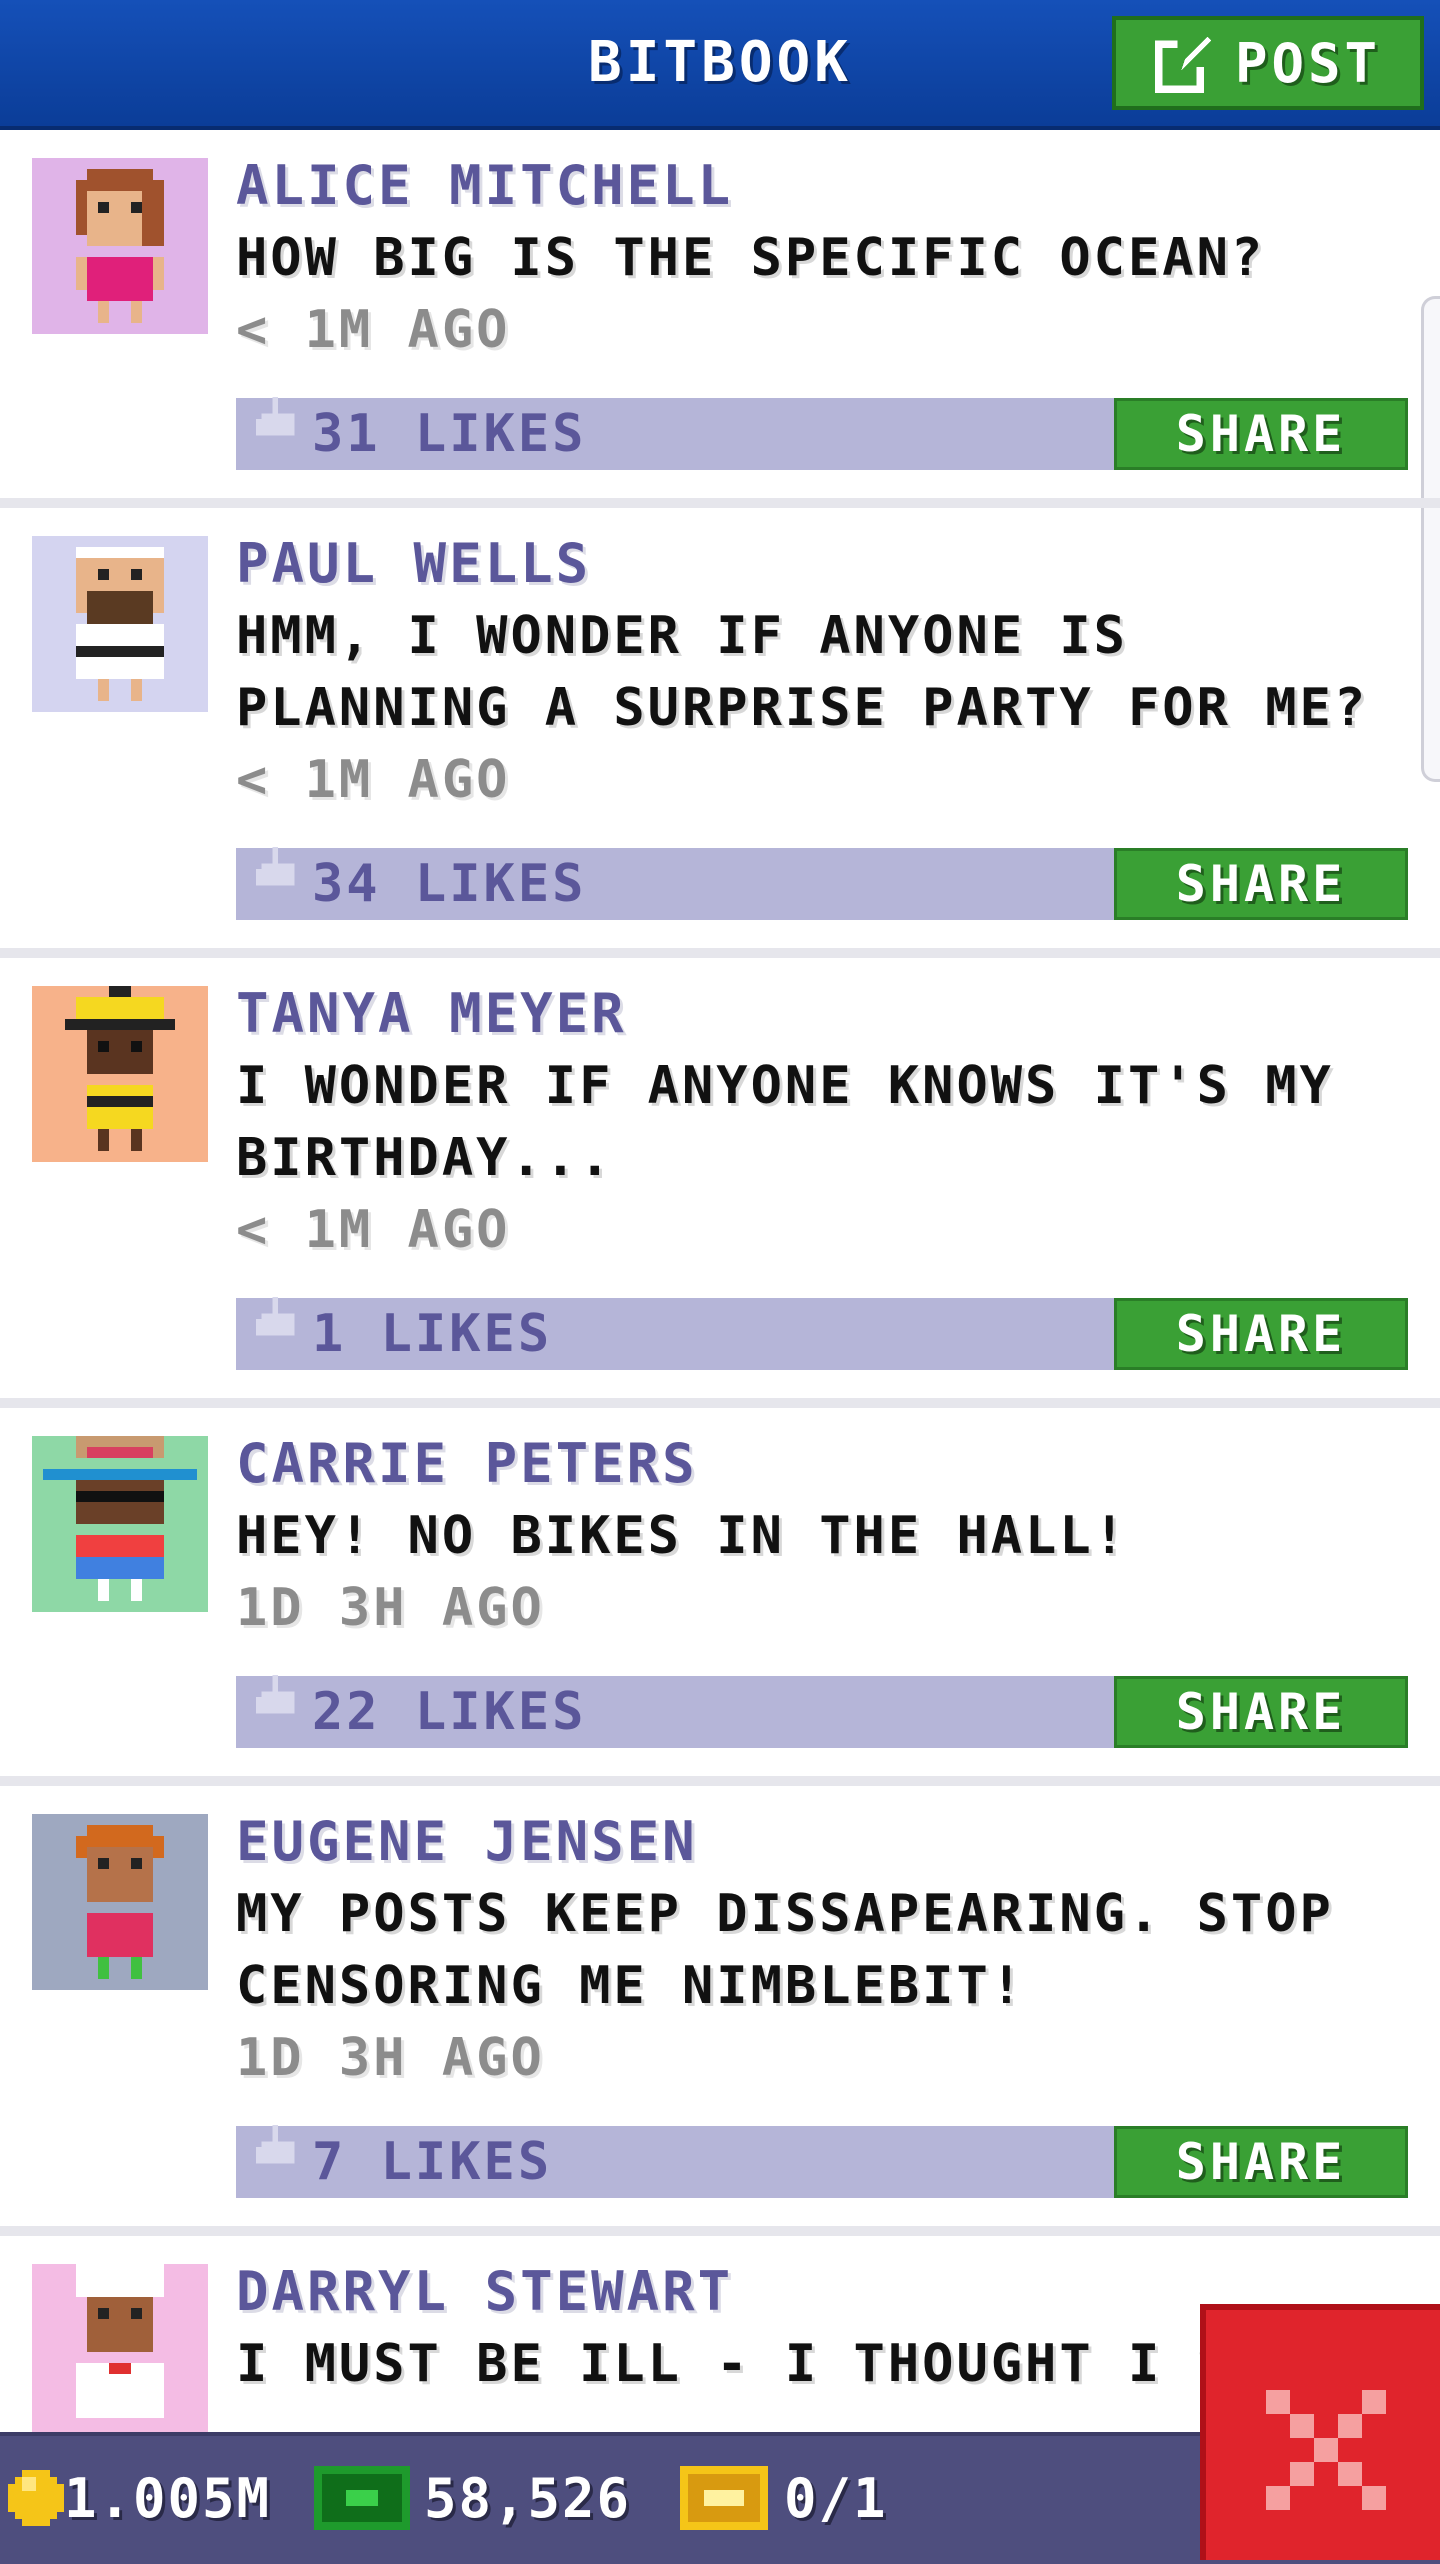 This screenshot has width=1440, height=2564. I want to click on like-button: 22 LIKES SHARE, so click(822, 1706).